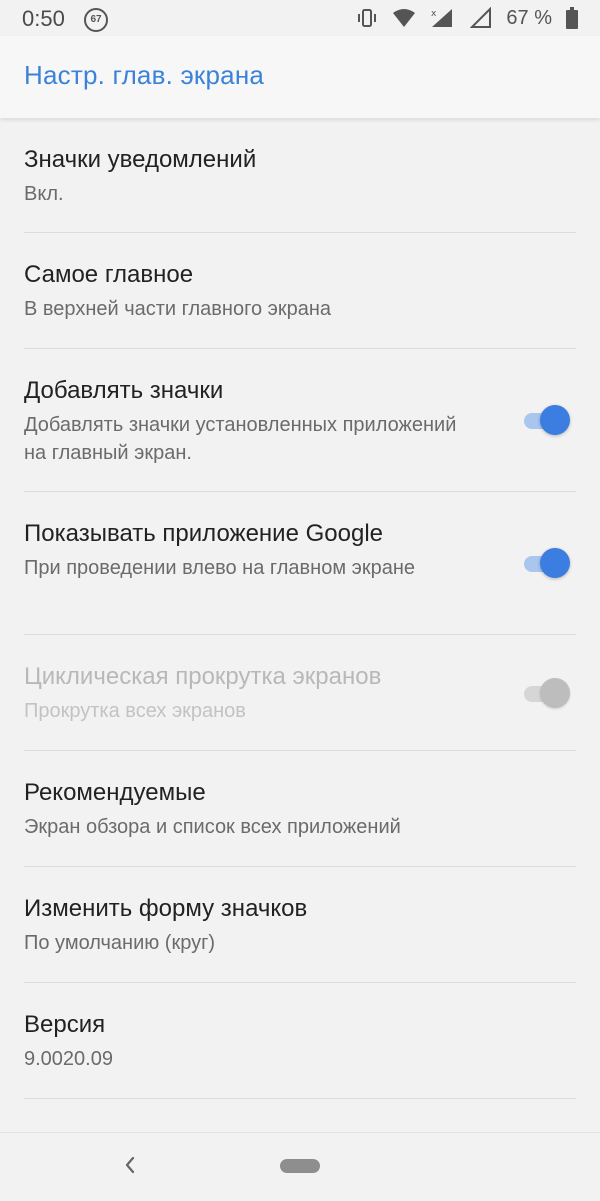  Describe the element at coordinates (109, 274) in the screenshot. I see `setting-title: Самое главное` at that location.